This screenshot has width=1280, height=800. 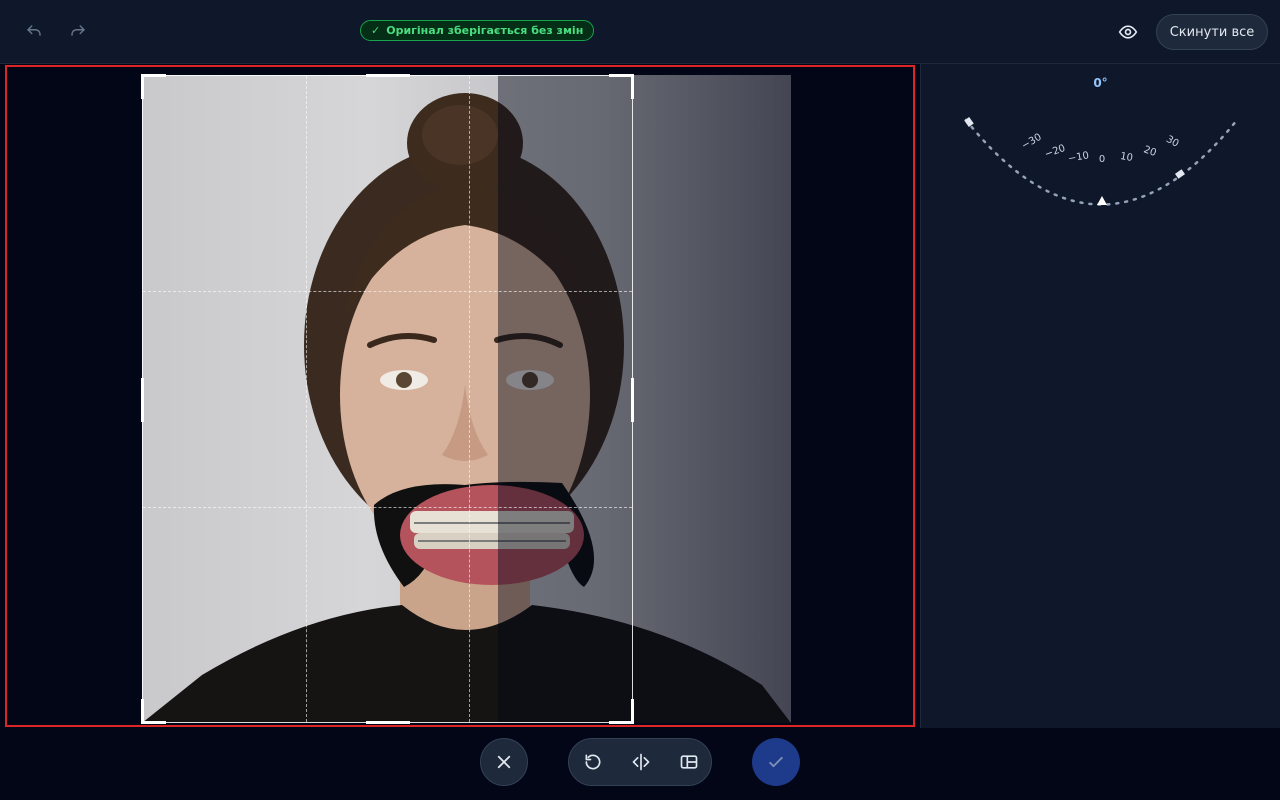 What do you see at coordinates (1078, 157) in the screenshot?
I see `dial-tick-label: −10` at bounding box center [1078, 157].